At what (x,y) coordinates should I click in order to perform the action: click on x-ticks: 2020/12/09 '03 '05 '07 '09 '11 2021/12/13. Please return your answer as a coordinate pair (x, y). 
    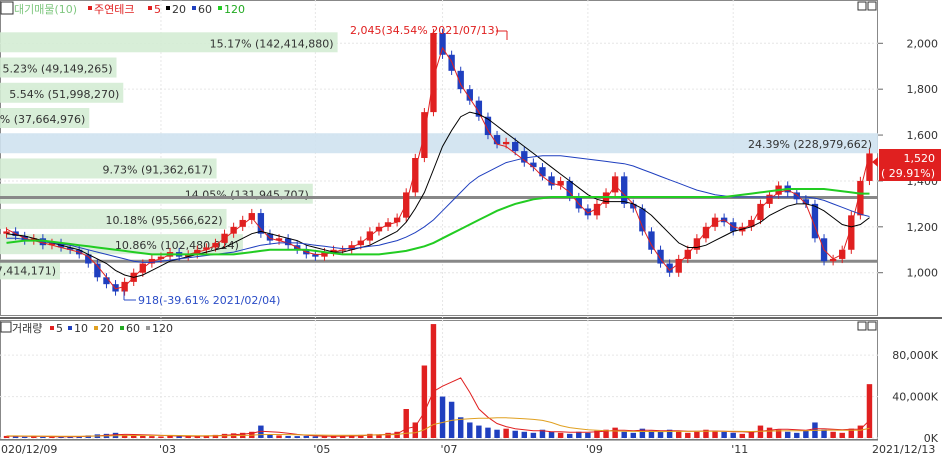
    Looking at the image, I should click on (467, 449).